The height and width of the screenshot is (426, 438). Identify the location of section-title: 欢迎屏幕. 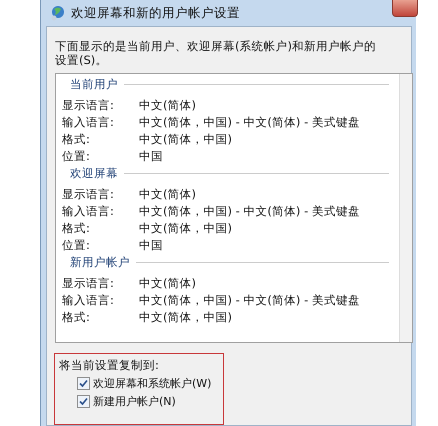
(94, 173).